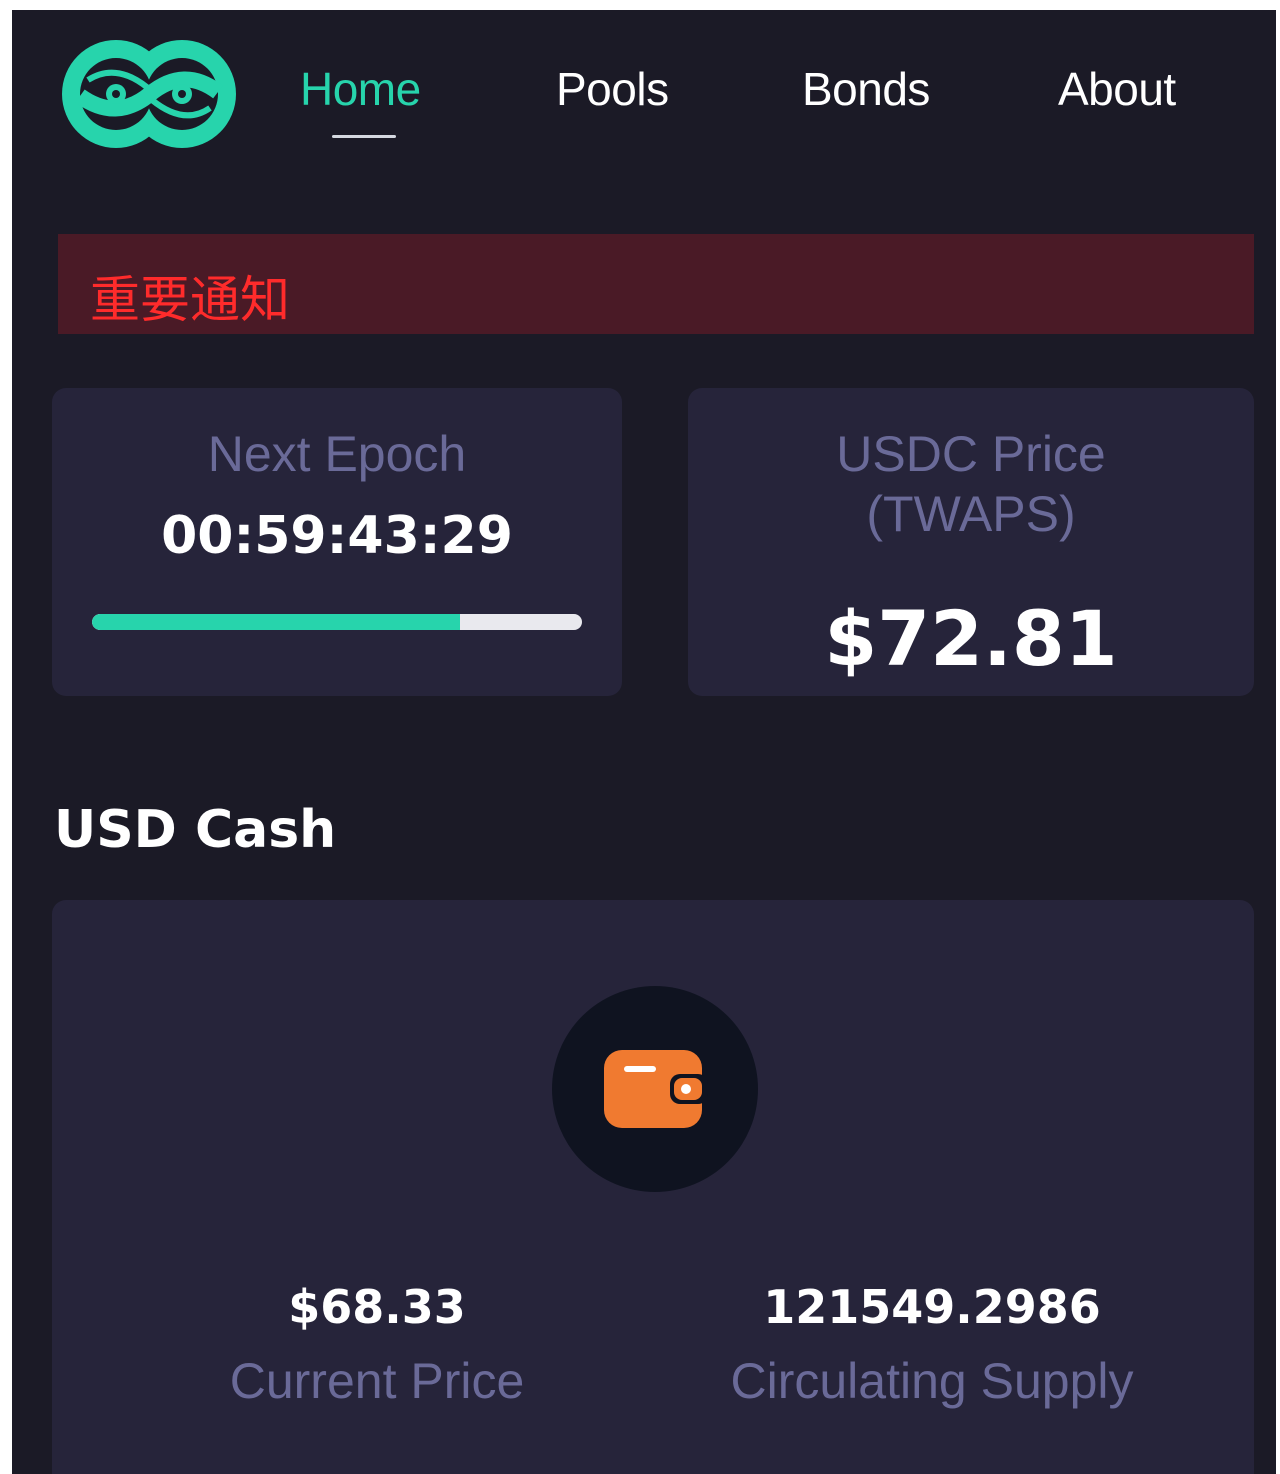  I want to click on nav-home: Home, so click(360, 89).